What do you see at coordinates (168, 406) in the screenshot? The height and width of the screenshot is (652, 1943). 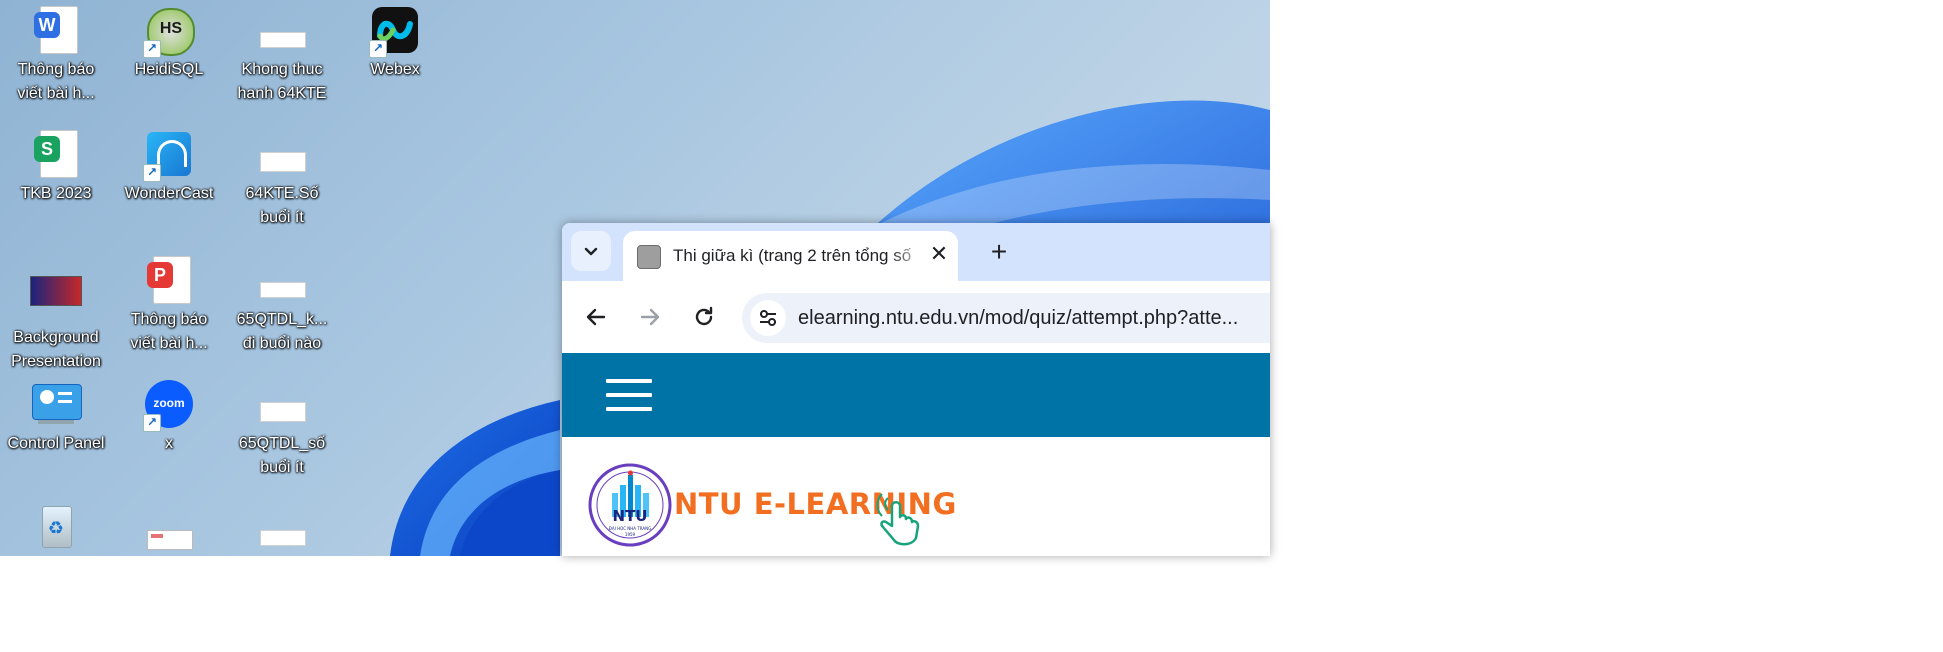 I see `zoom-icon: zoom ↗` at bounding box center [168, 406].